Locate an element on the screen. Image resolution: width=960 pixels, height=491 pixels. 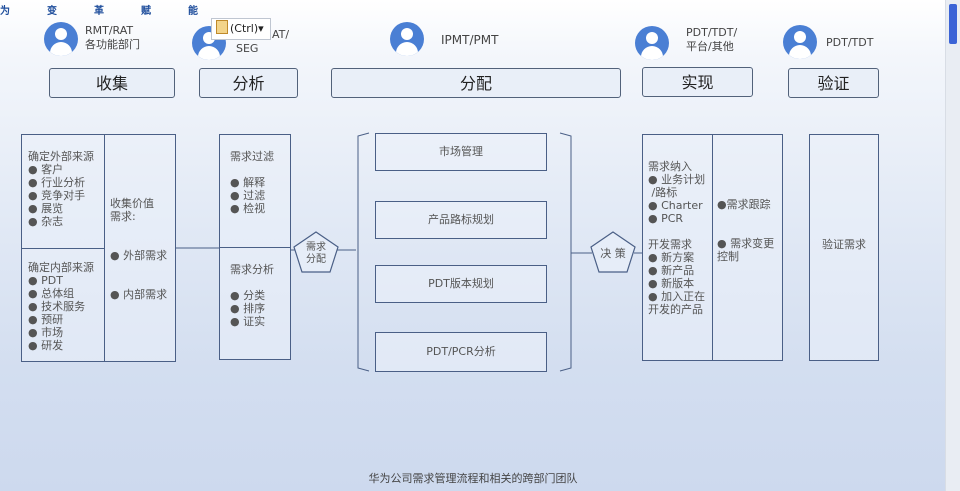
analyze-analysis-panel: 需求分析 ● 分类 ● 排序 ● 证实 is located at coordinates (255, 303).